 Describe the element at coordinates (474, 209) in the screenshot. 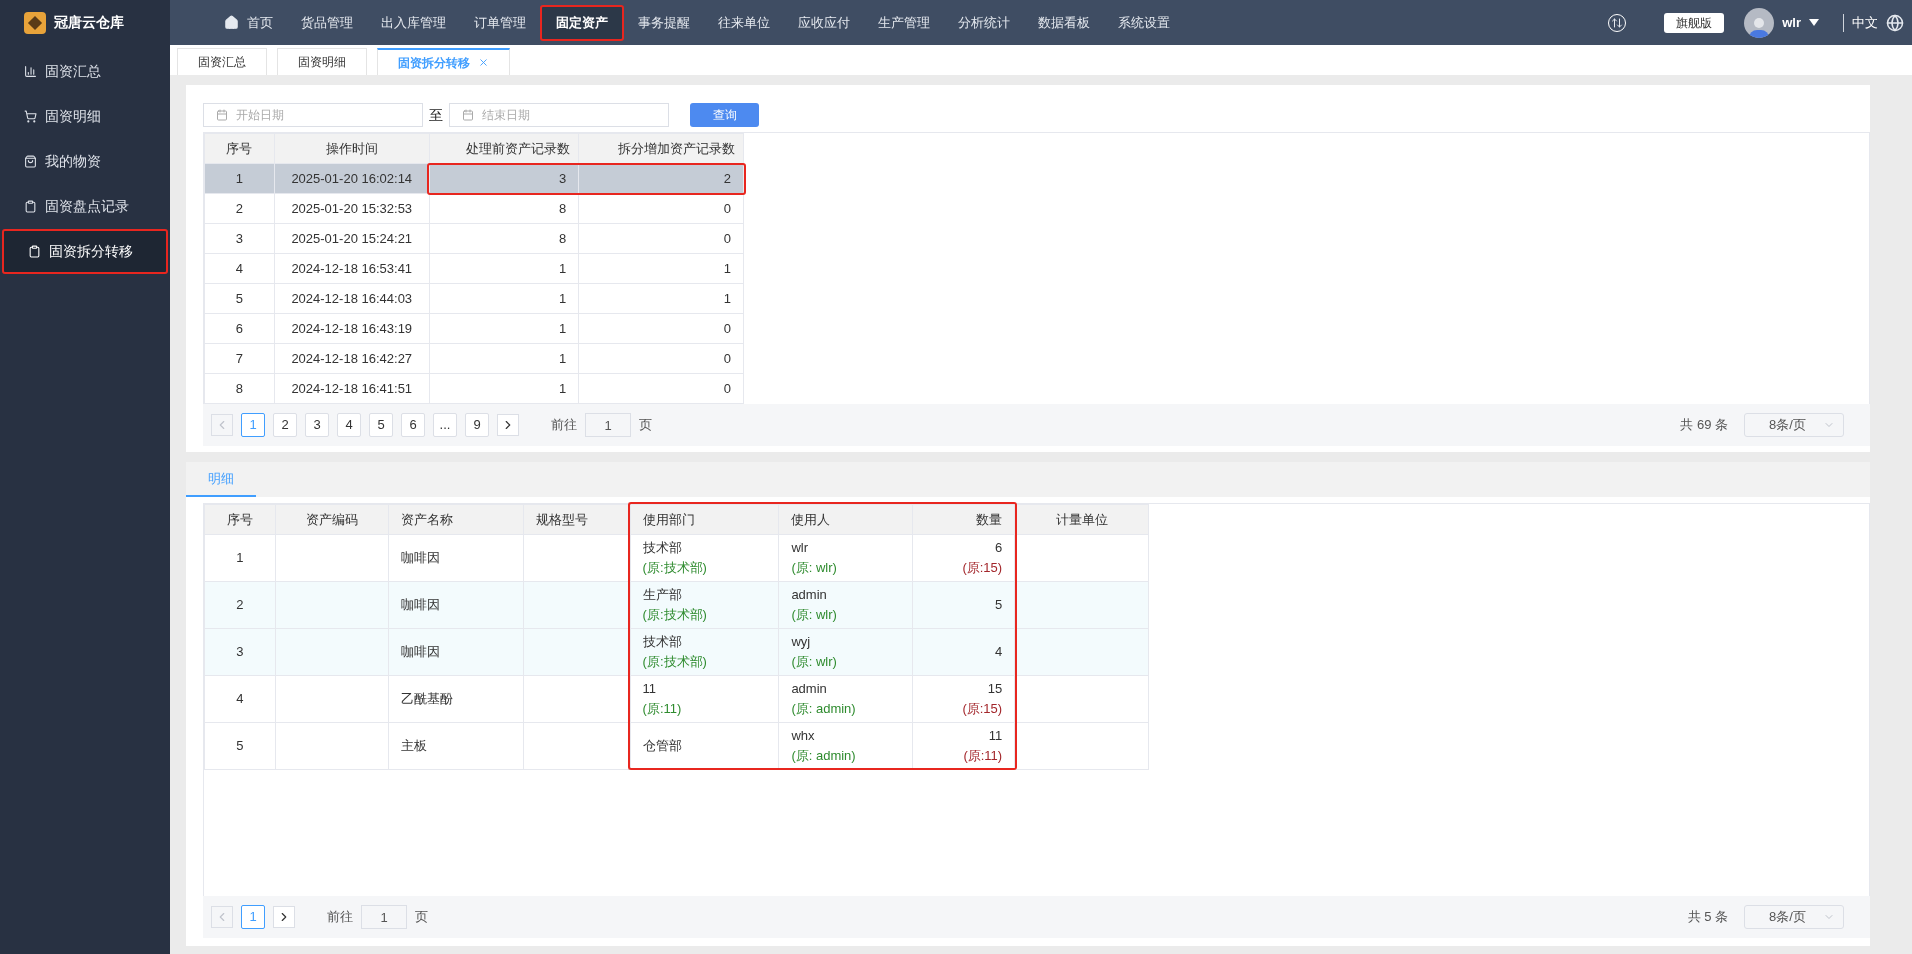

I see `table-row: 2 2025-01-20 15:32:53 8 0` at that location.